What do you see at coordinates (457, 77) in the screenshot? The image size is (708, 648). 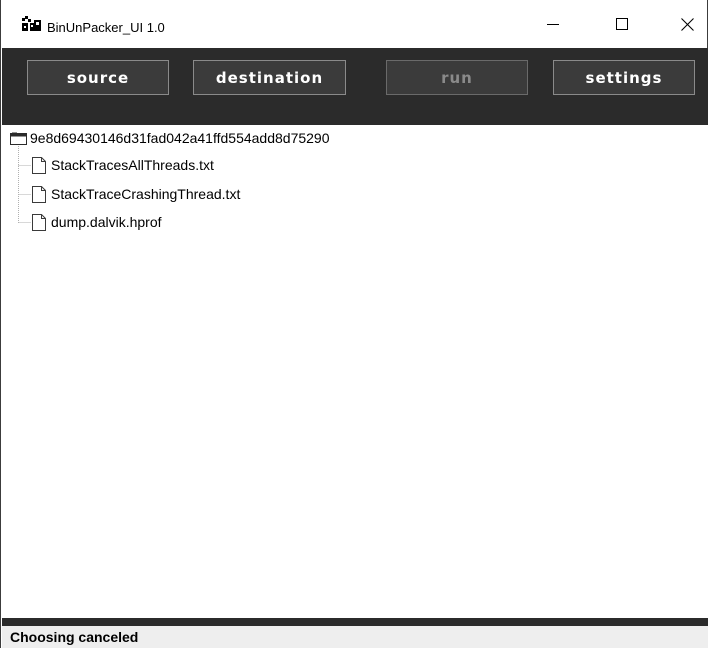 I see `run-button: run` at bounding box center [457, 77].